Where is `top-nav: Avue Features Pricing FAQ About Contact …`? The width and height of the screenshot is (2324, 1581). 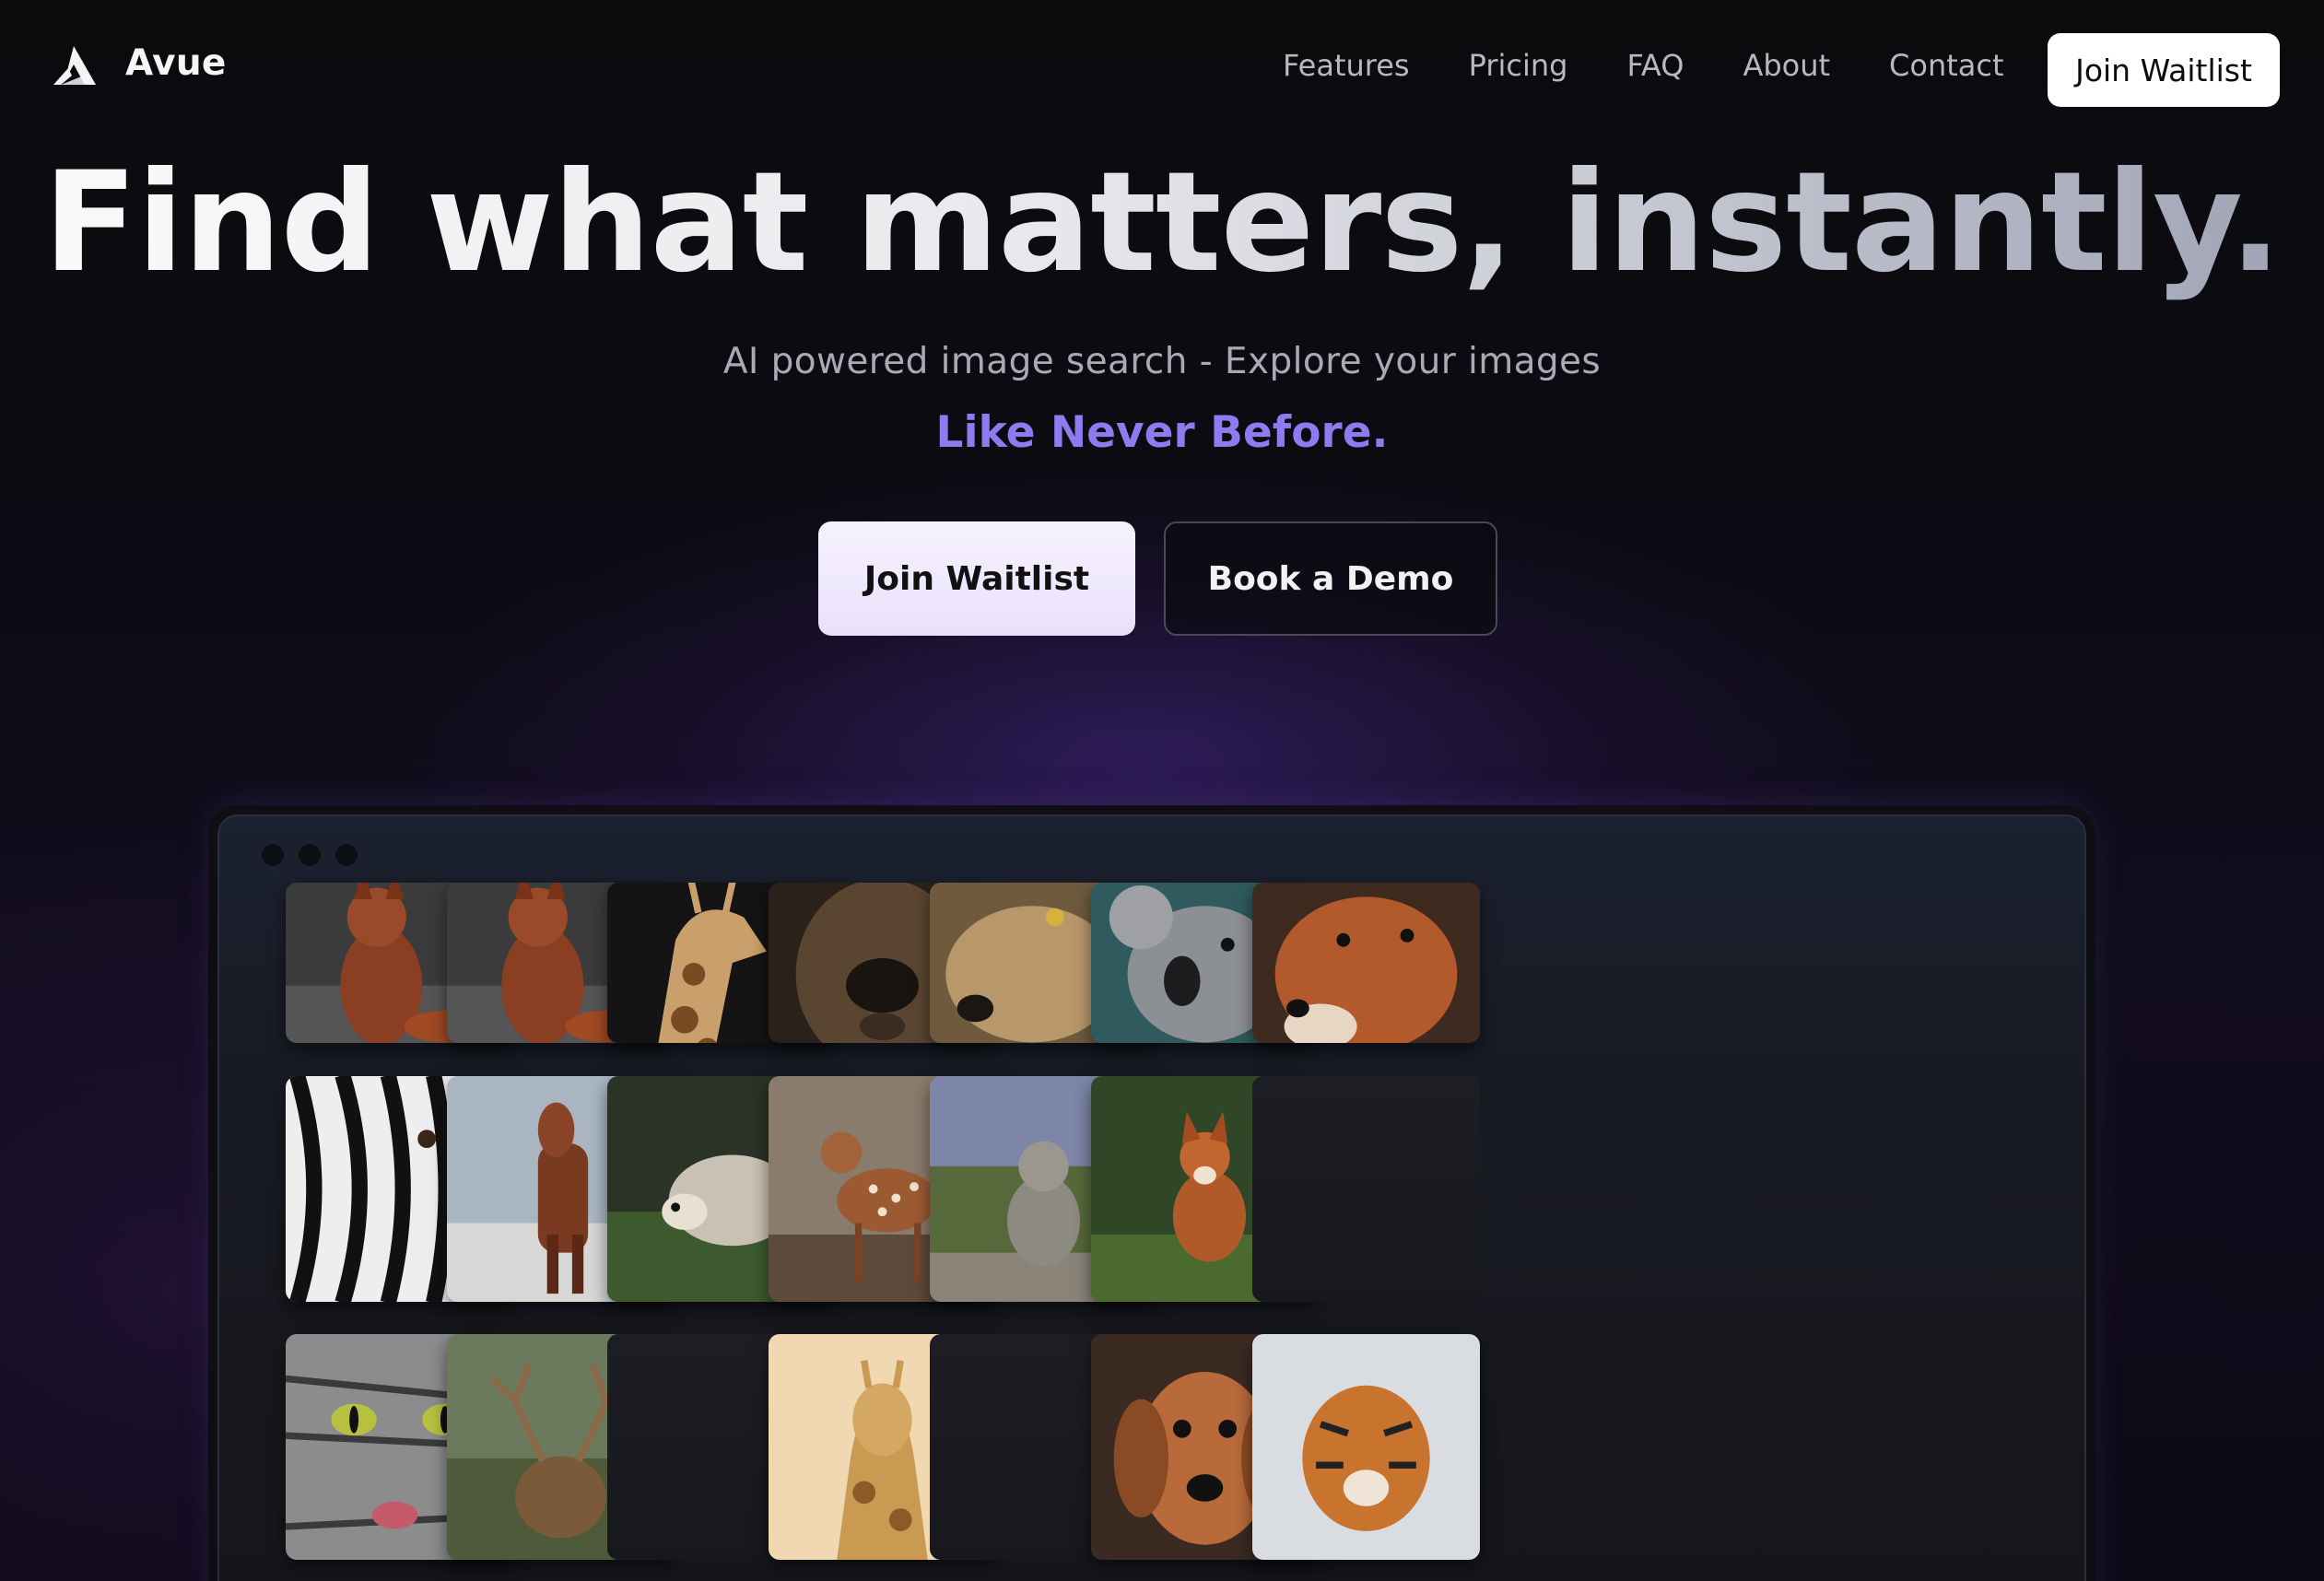 top-nav: Avue Features Pricing FAQ About Contact … is located at coordinates (1162, 70).